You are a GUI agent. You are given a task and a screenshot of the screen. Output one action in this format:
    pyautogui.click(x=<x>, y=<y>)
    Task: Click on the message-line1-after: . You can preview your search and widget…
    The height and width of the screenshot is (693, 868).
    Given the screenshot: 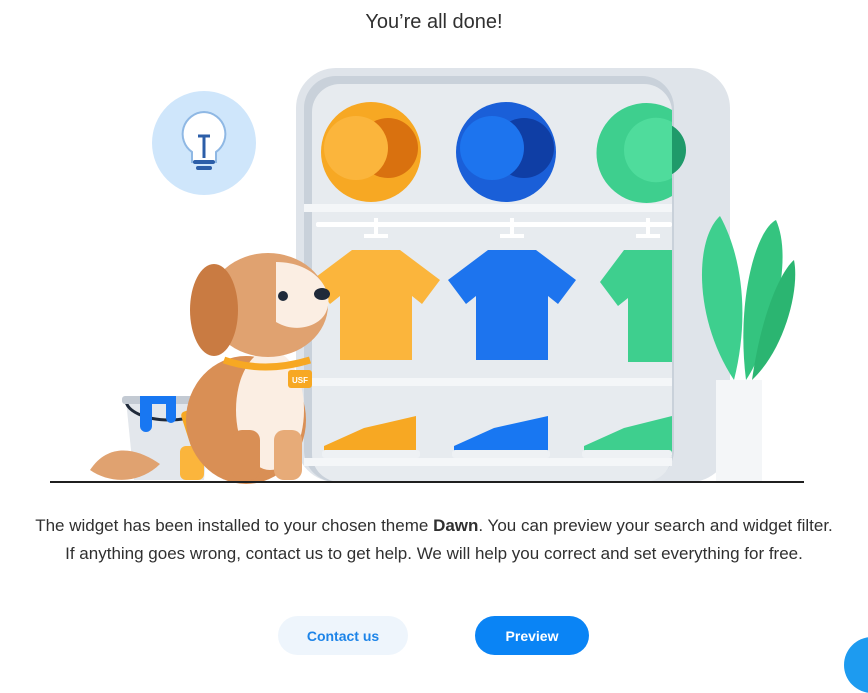 What is the action you would take?
    pyautogui.click(x=655, y=525)
    